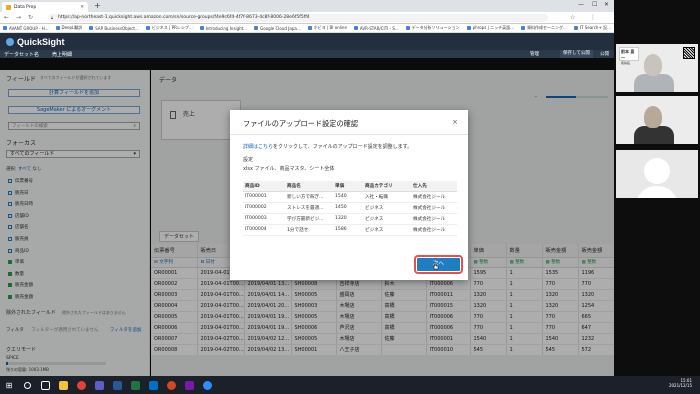 Image resolution: width=700 pixels, height=394 pixels. What do you see at coordinates (45, 7) in the screenshot?
I see `browser-tab: Data Prep ✕` at bounding box center [45, 7].